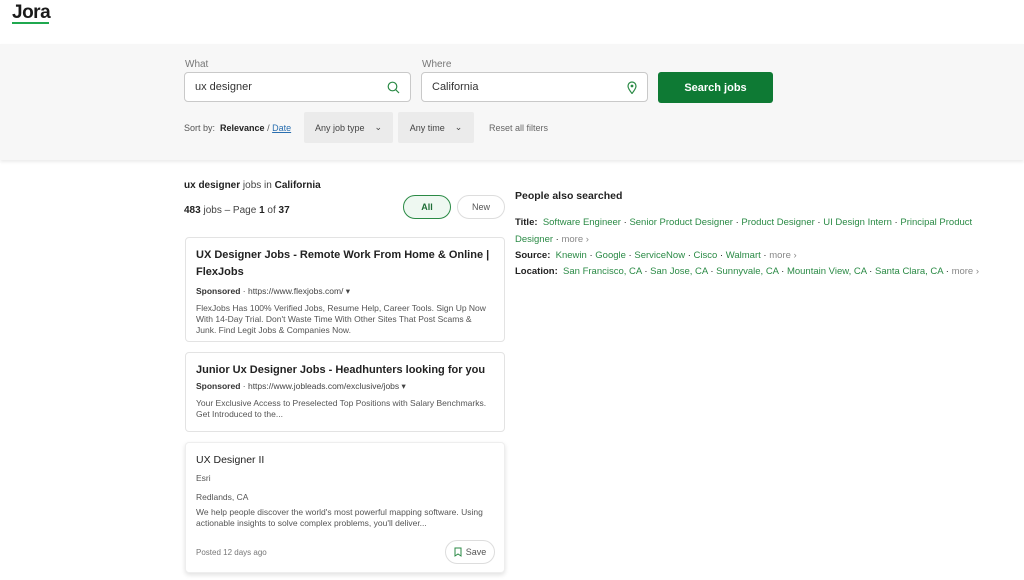 This screenshot has height=580, width=1024. Describe the element at coordinates (339, 127) in the screenshot. I see `job-type-value: Any job type` at that location.